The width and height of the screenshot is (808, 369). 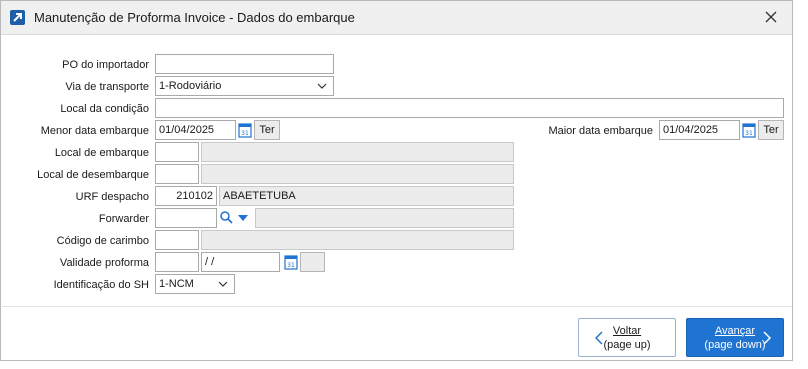 What do you see at coordinates (102, 241) in the screenshot?
I see `carimbo-label: Código de carimbo` at bounding box center [102, 241].